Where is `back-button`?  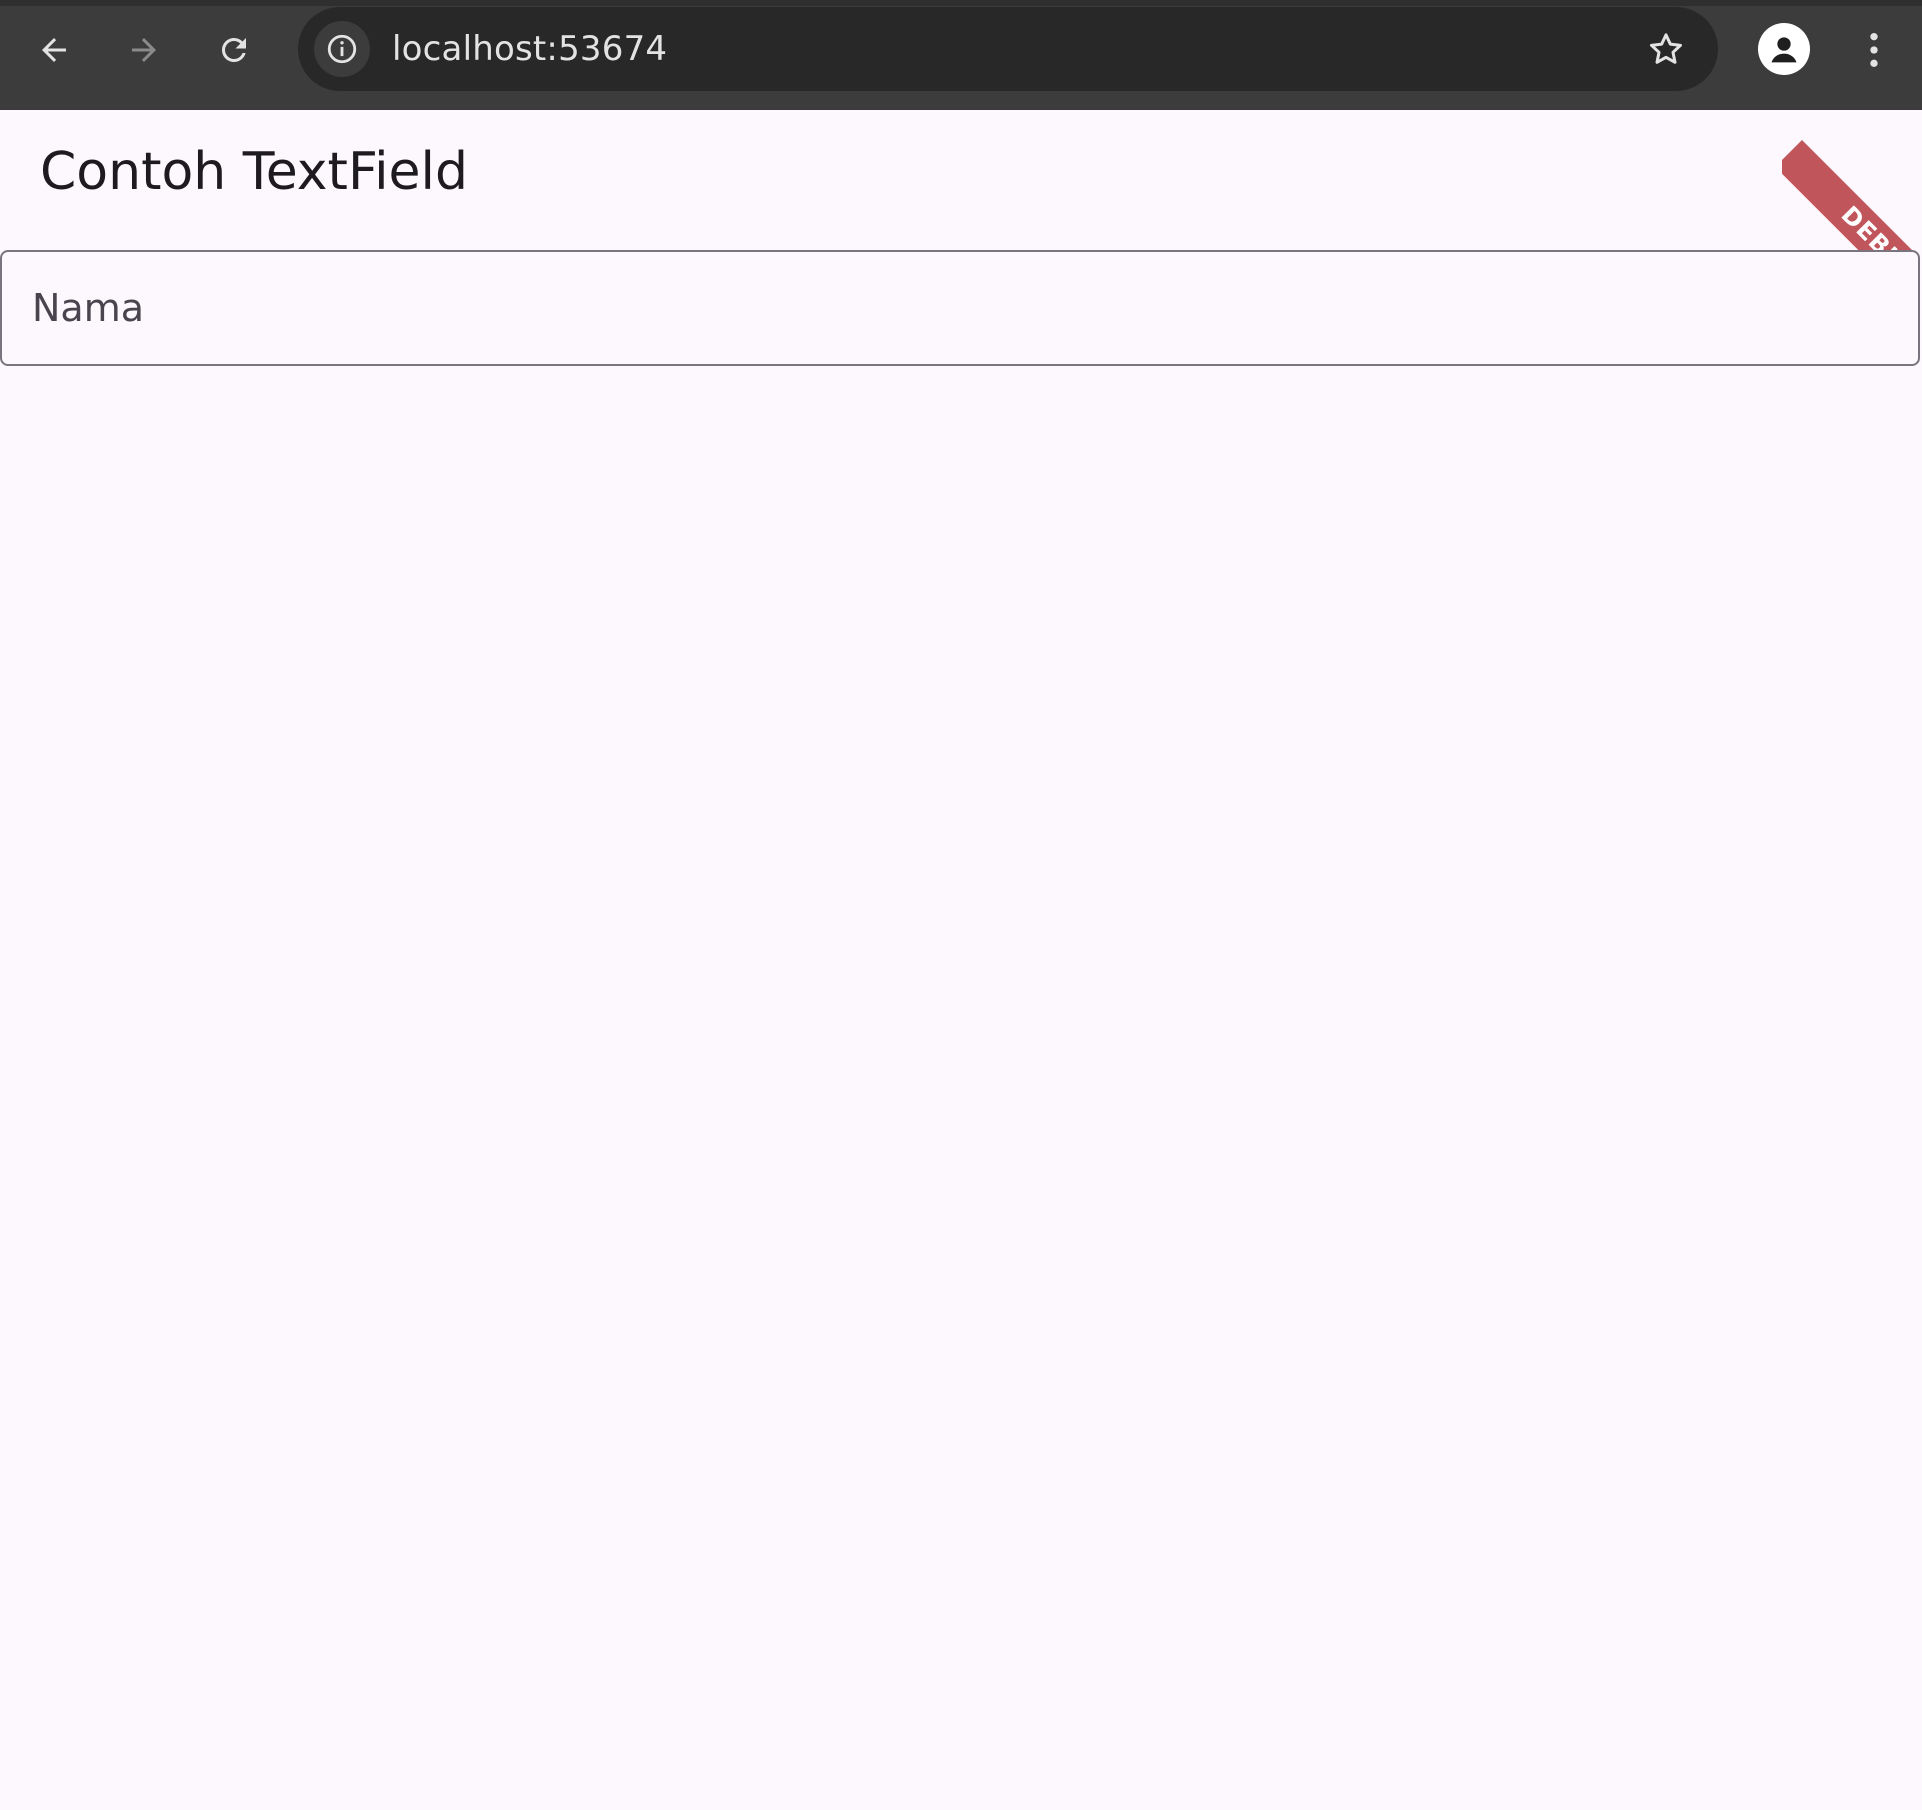 back-button is located at coordinates (54, 50).